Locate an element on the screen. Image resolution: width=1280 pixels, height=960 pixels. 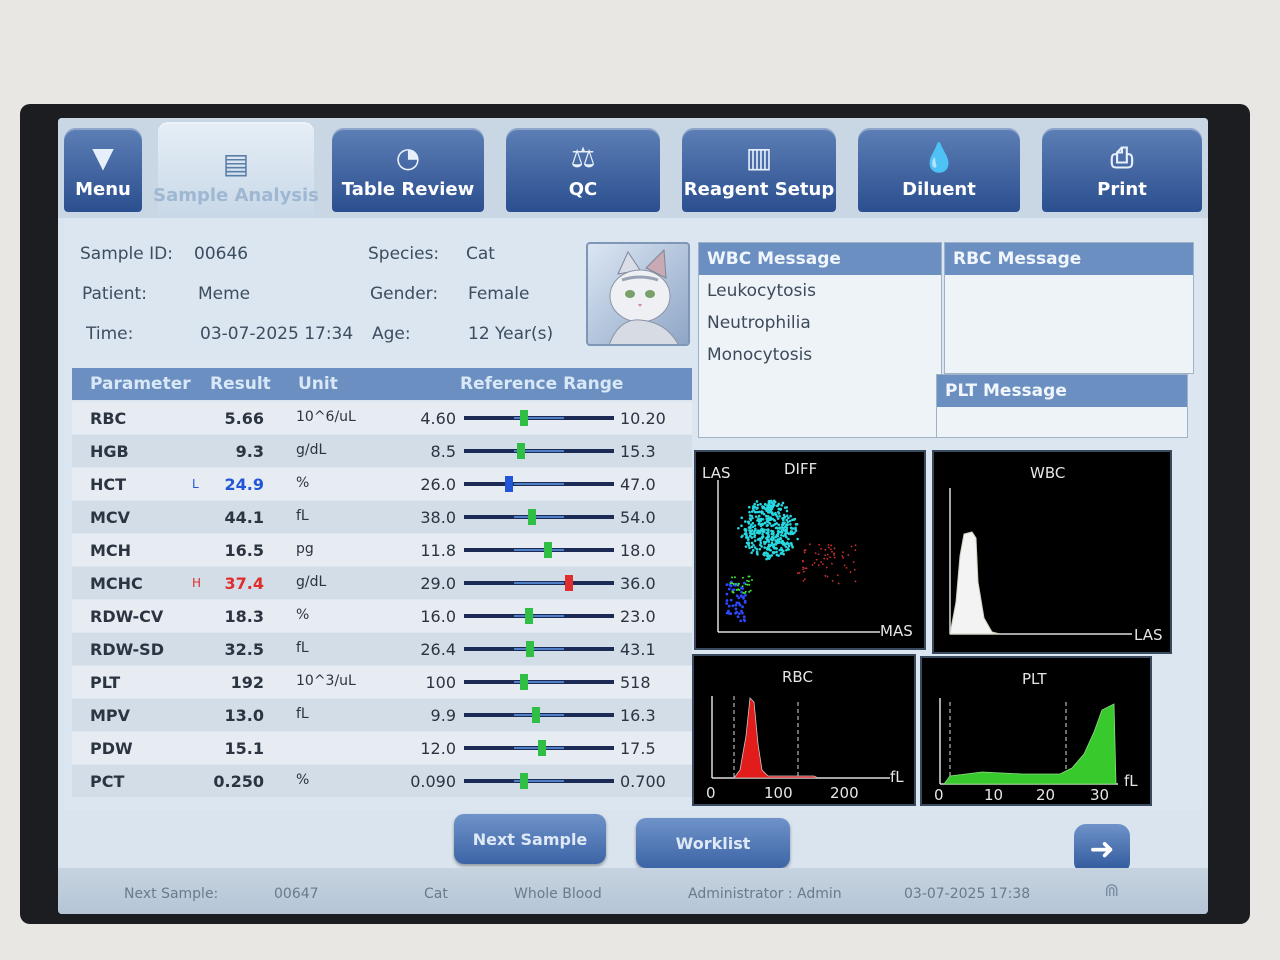
table-review-icon: ◔ is located at coordinates (408, 157).